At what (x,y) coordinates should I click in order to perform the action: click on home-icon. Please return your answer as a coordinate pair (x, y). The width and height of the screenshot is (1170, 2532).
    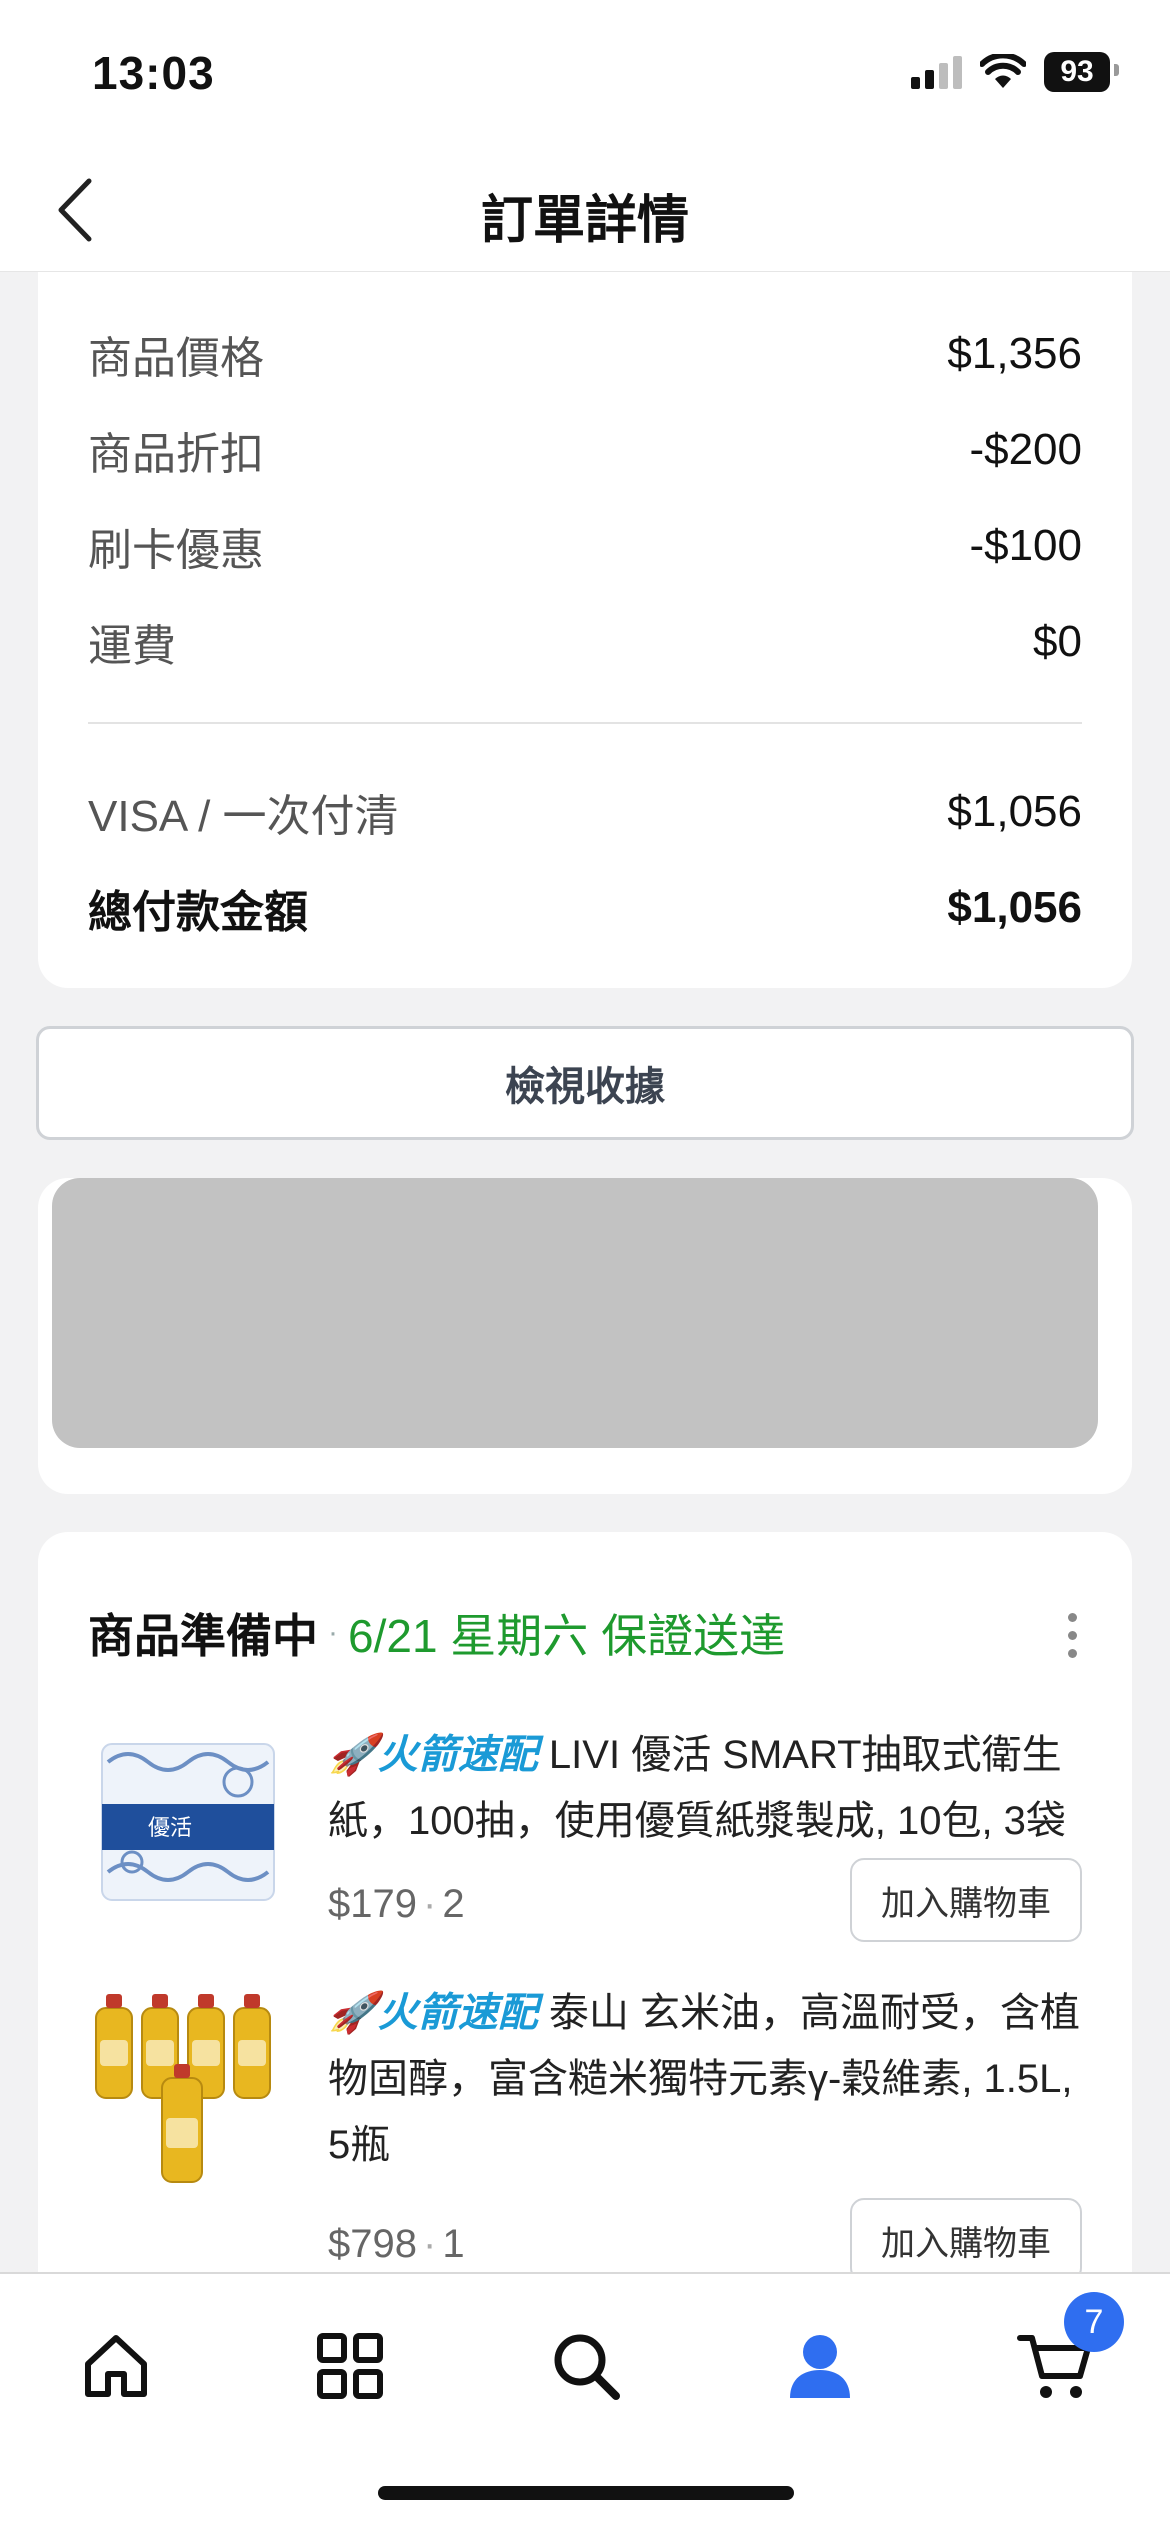
    Looking at the image, I should click on (116, 2366).